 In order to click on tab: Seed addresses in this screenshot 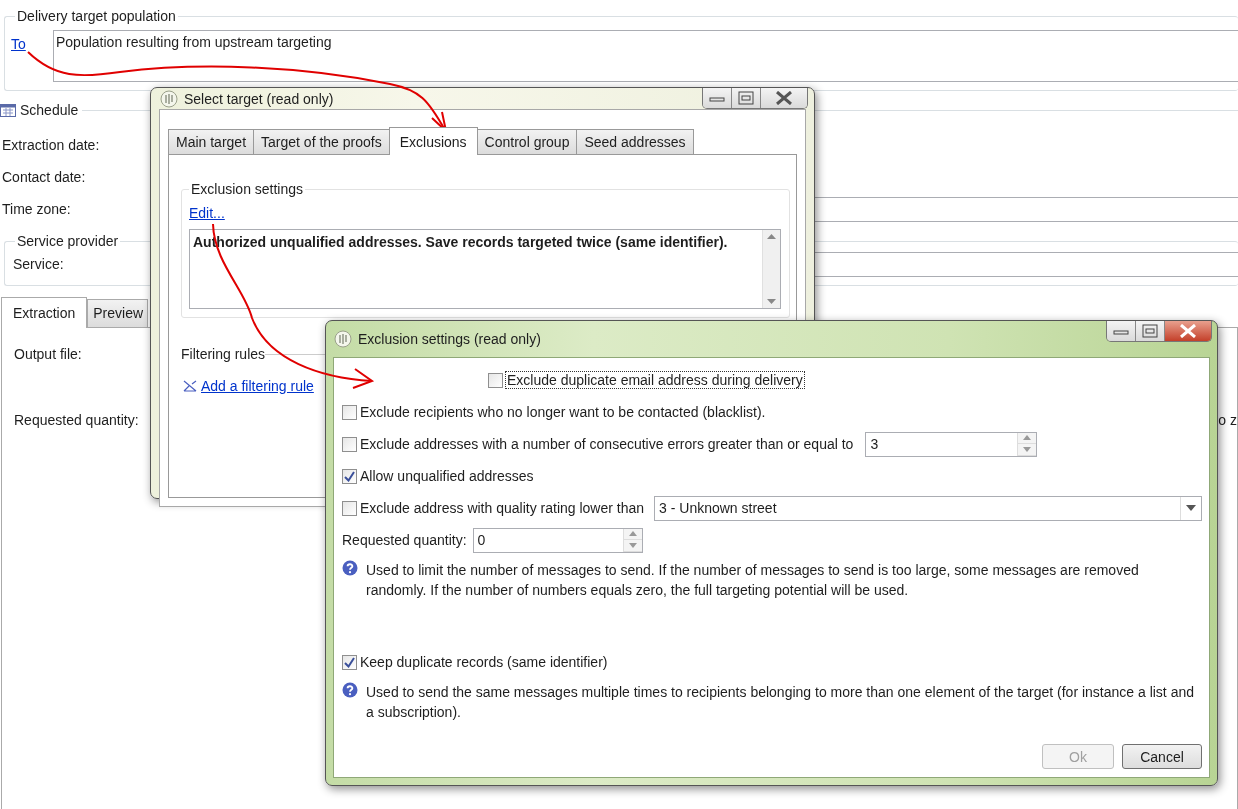, I will do `click(635, 141)`.